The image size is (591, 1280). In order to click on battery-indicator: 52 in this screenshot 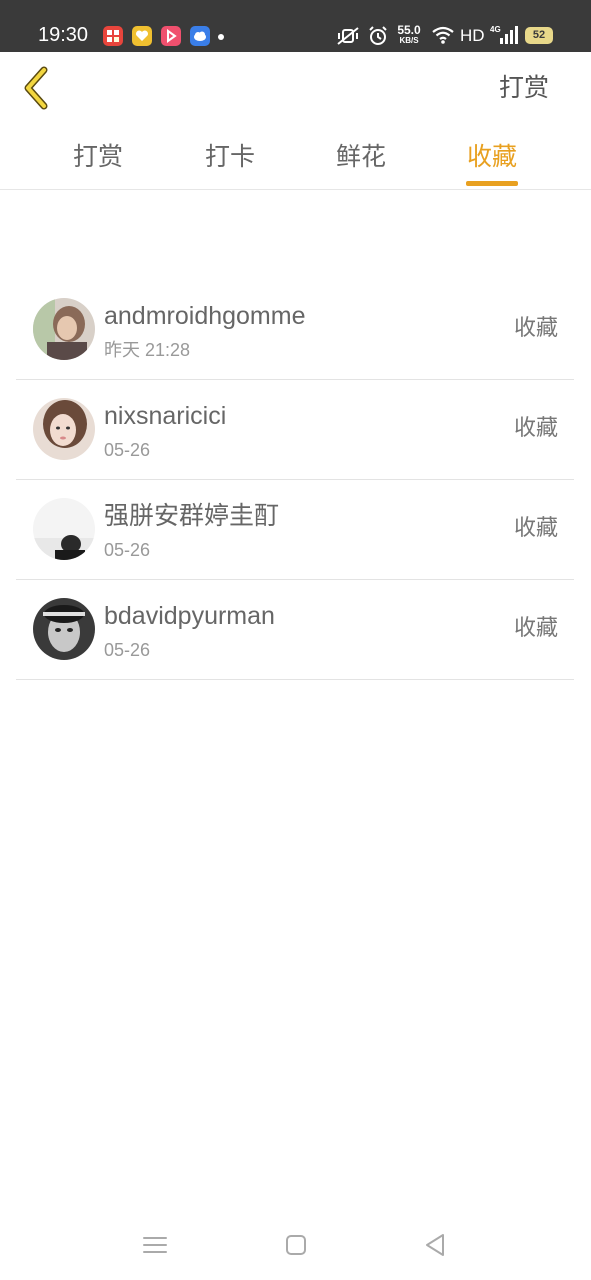, I will do `click(539, 35)`.